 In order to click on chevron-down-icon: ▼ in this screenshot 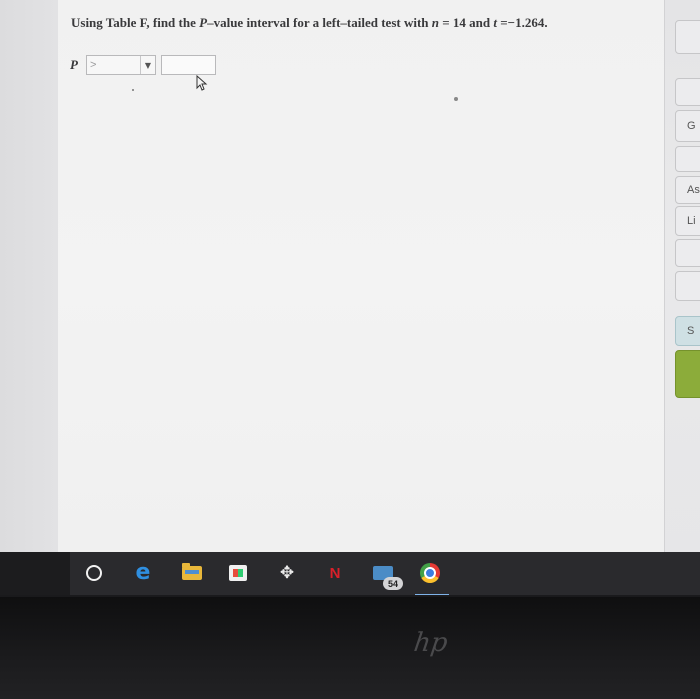, I will do `click(147, 65)`.